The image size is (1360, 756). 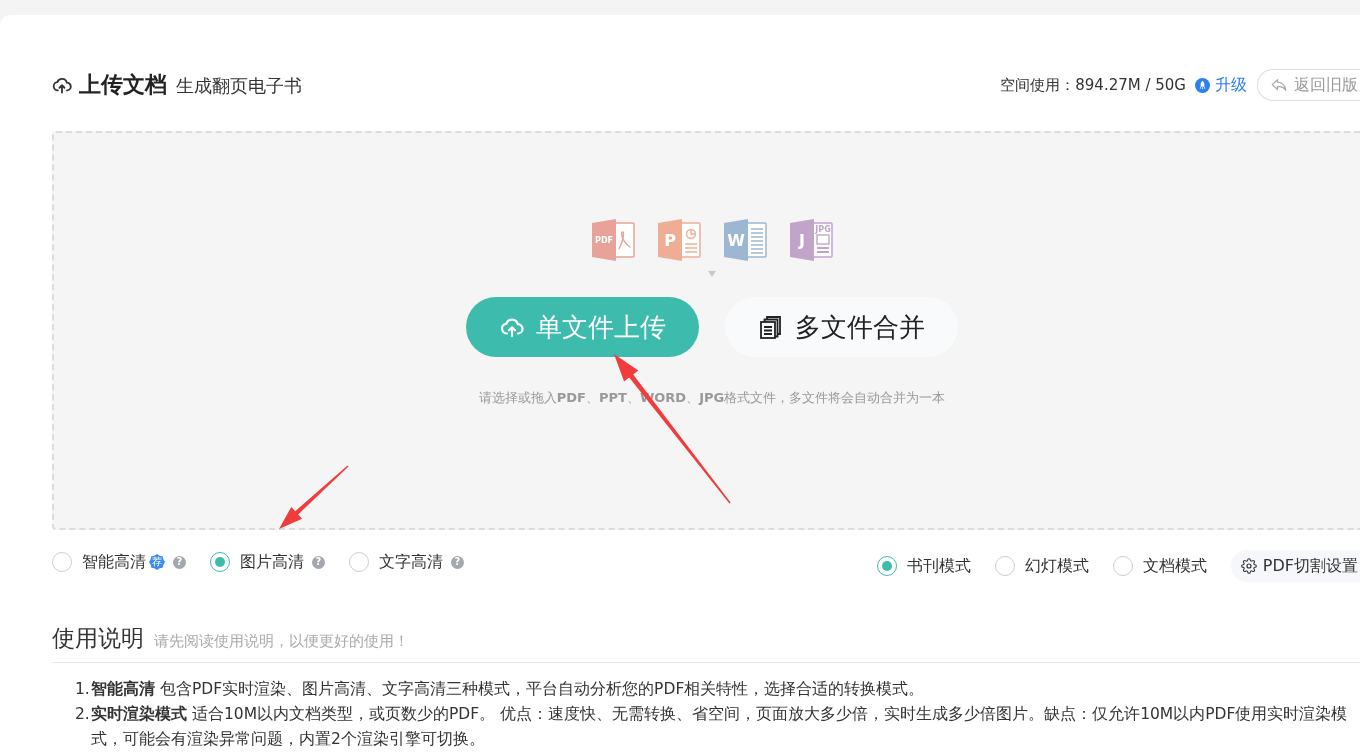 I want to click on settings-icon, so click(x=1248, y=566).